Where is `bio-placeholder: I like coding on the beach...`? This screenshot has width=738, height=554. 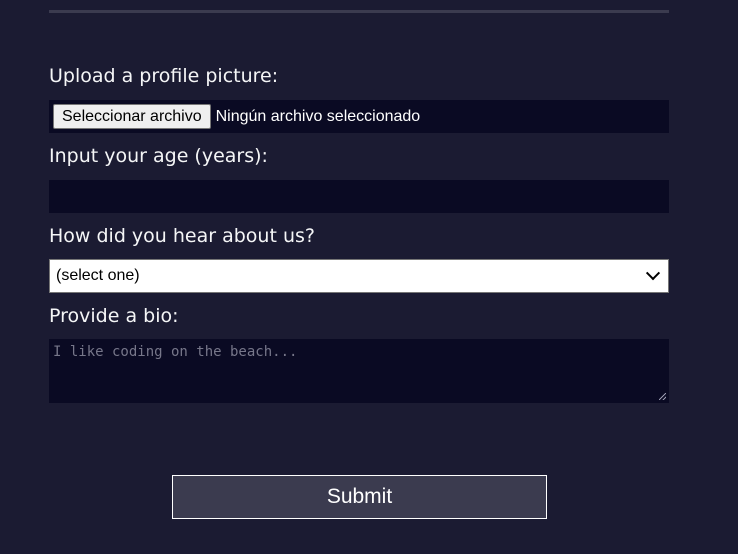
bio-placeholder: I like coding on the beach... is located at coordinates (175, 352).